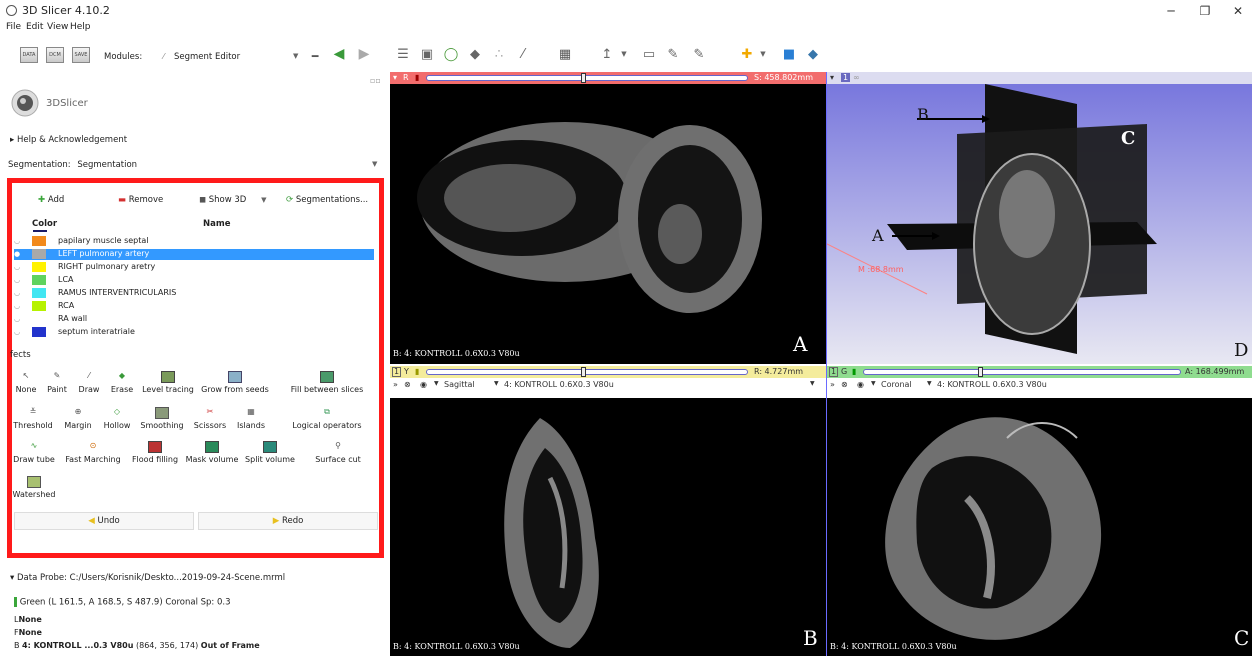  What do you see at coordinates (407, 384) in the screenshot?
I see `yellow-crosshair-icon: ⊗` at bounding box center [407, 384].